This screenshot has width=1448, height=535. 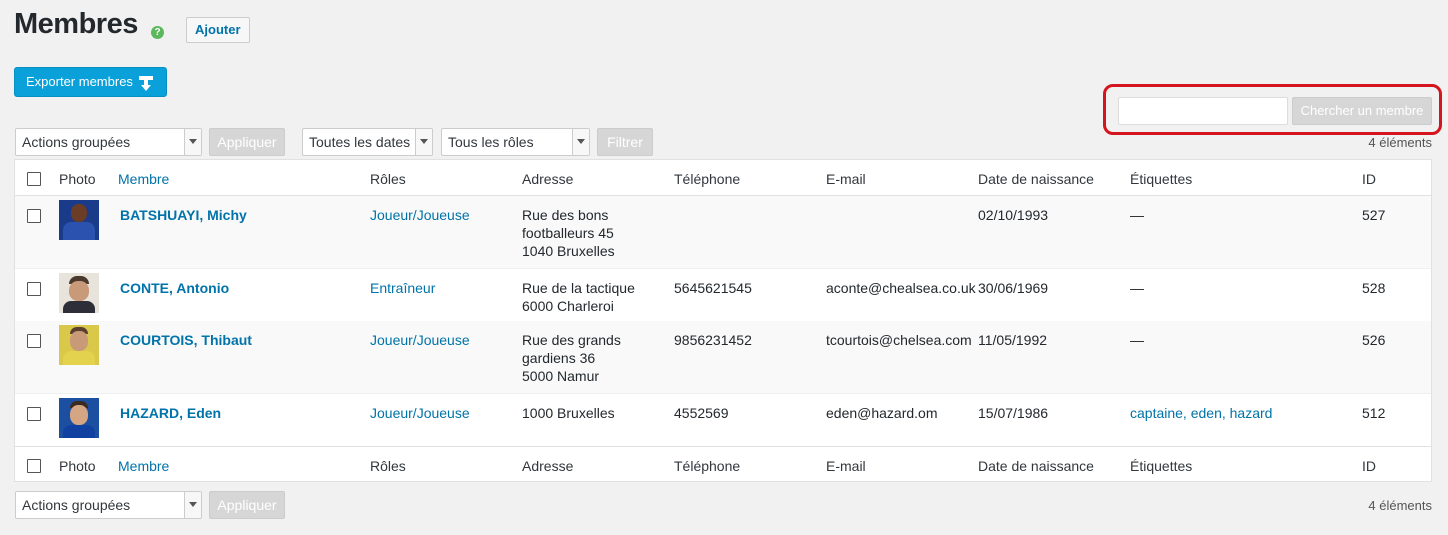 What do you see at coordinates (1400, 505) in the screenshot?
I see `bottom-items-count: 4 éléments` at bounding box center [1400, 505].